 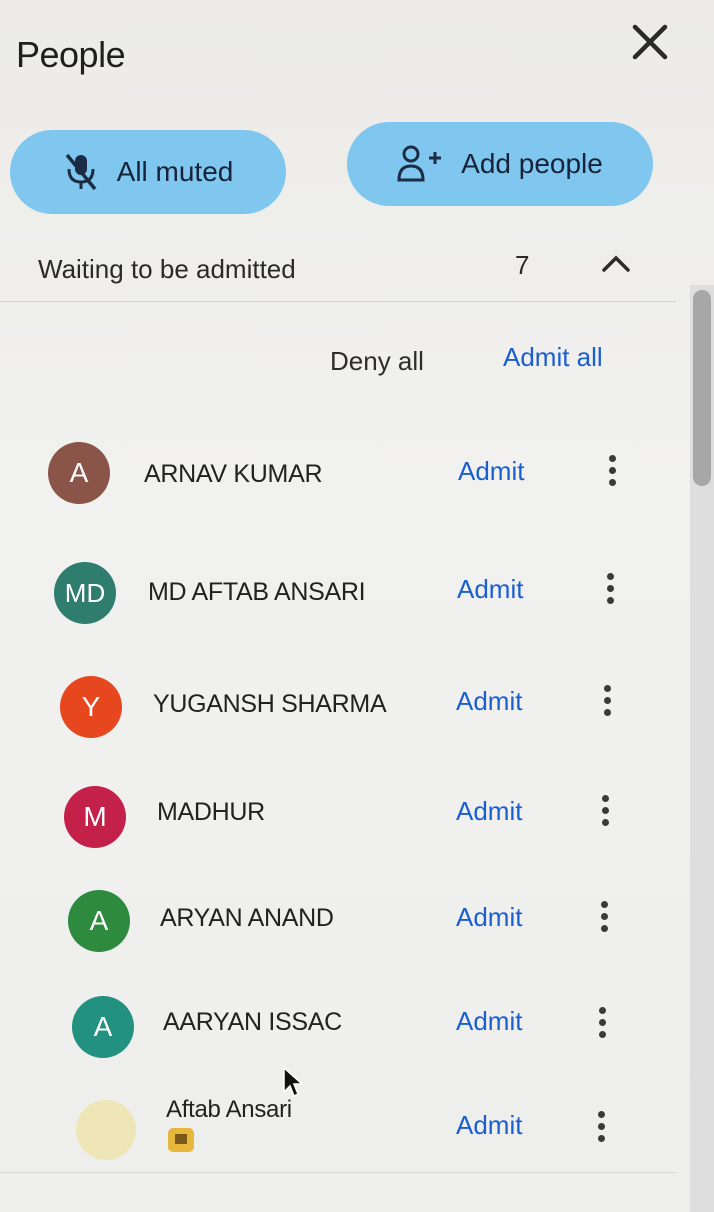 I want to click on domain-badge-icon, so click(x=181, y=1140).